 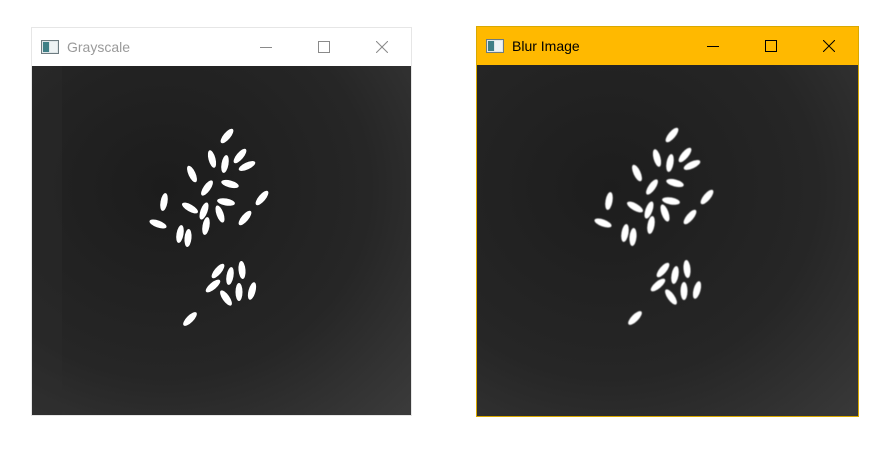 I want to click on titlebar: Blur Image, so click(x=667, y=46).